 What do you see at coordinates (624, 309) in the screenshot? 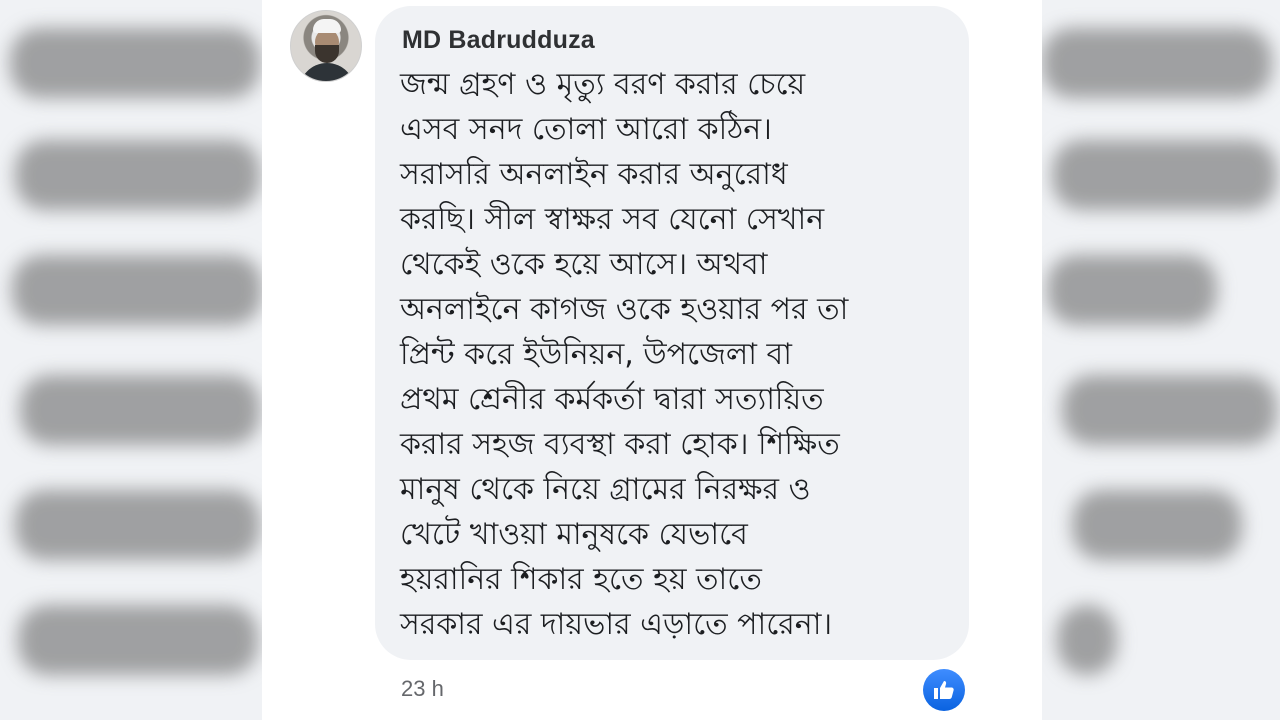
I see `comment-text-line: অনলাইনে কাগজ ওকে হওয়ার পর তা` at bounding box center [624, 309].